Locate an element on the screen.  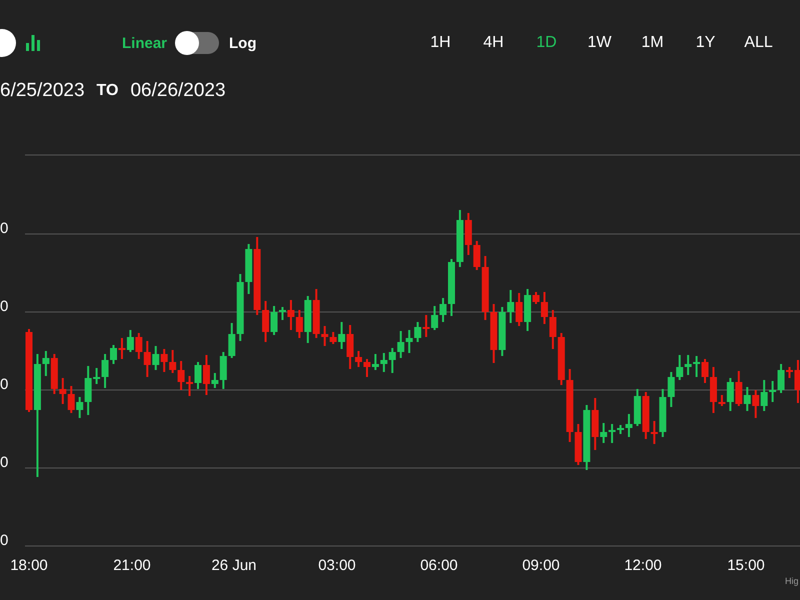
scale-toggle is located at coordinates (198, 43).